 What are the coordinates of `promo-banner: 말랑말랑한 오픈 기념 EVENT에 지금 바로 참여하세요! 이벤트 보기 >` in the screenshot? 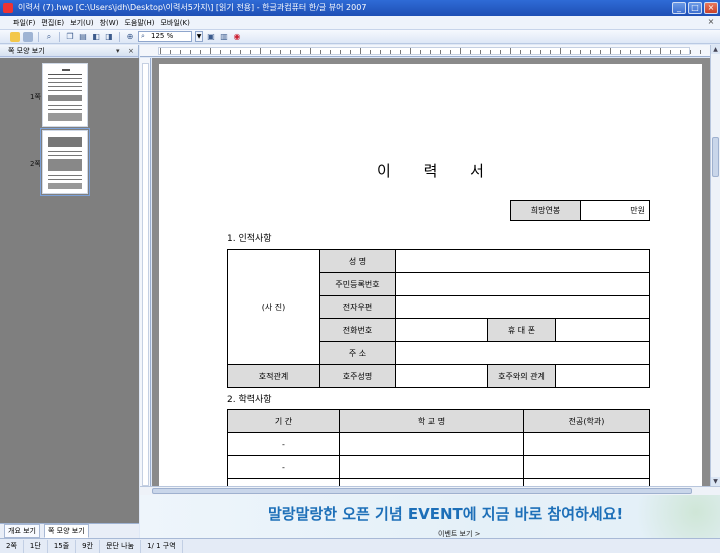 It's located at (430, 516).